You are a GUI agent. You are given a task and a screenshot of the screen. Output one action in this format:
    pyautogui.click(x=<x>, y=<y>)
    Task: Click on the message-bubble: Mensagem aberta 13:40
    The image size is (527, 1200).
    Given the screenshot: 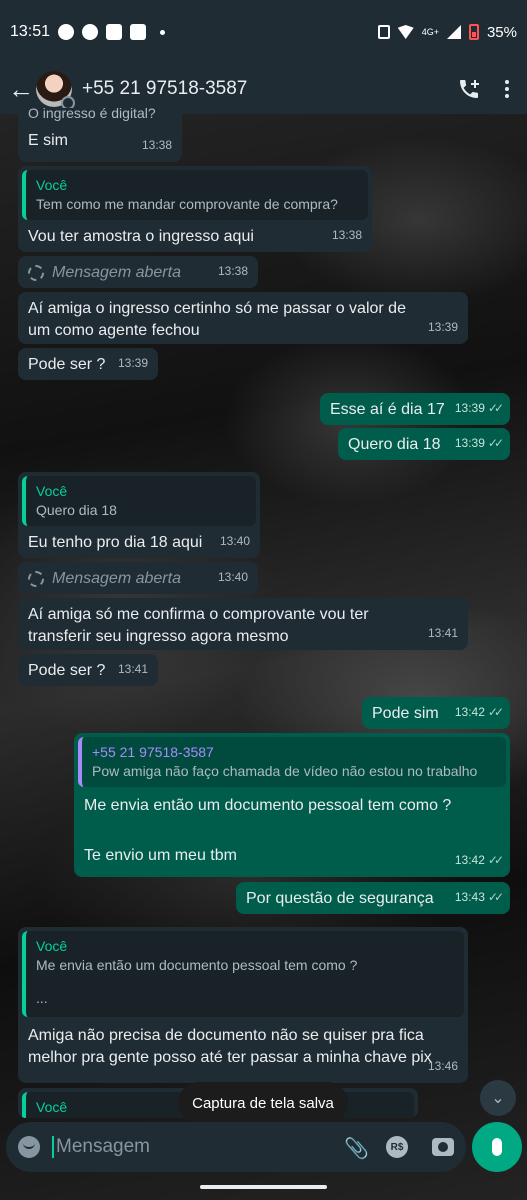 What is the action you would take?
    pyautogui.click(x=138, y=578)
    